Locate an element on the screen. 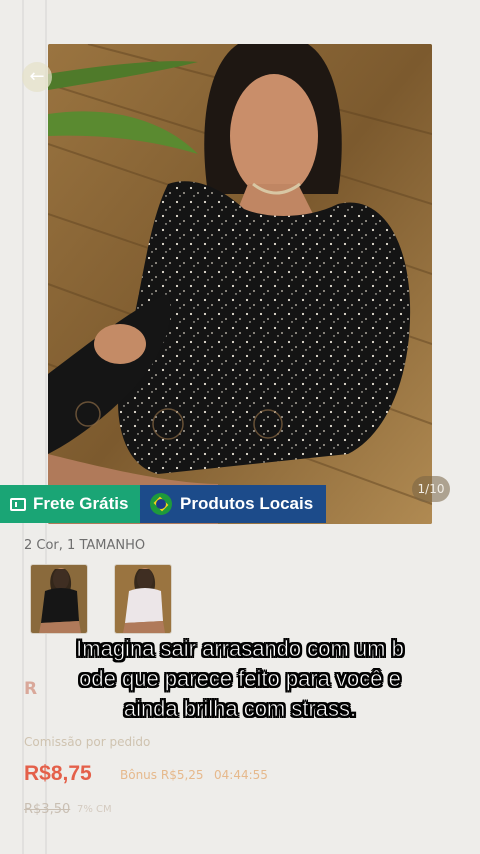  variant-thumb-black-image is located at coordinates (59, 599).